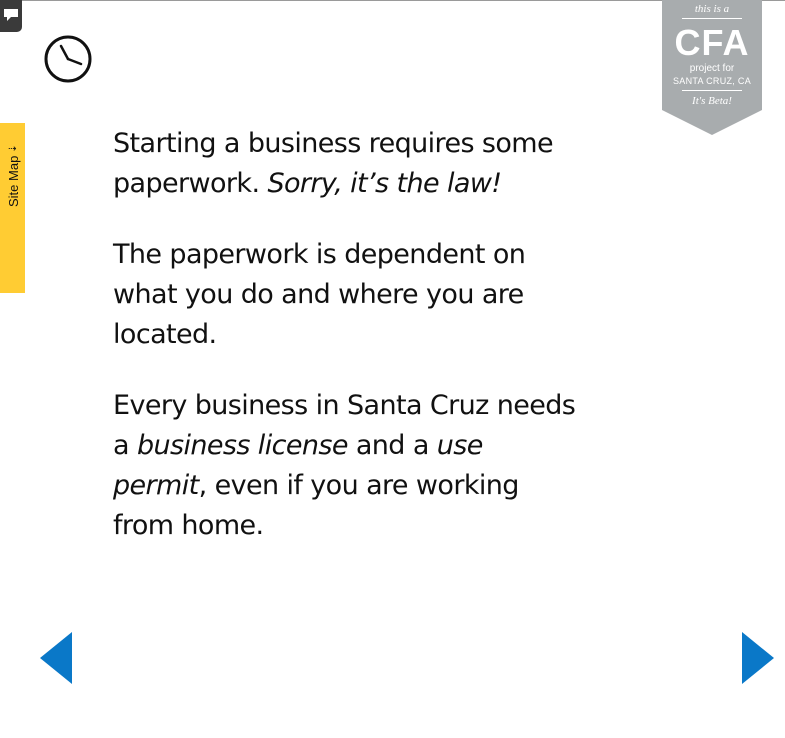 This screenshot has height=738, width=785. What do you see at coordinates (384, 183) in the screenshot?
I see `emphasis-text: Sorry, it’s the law!` at bounding box center [384, 183].